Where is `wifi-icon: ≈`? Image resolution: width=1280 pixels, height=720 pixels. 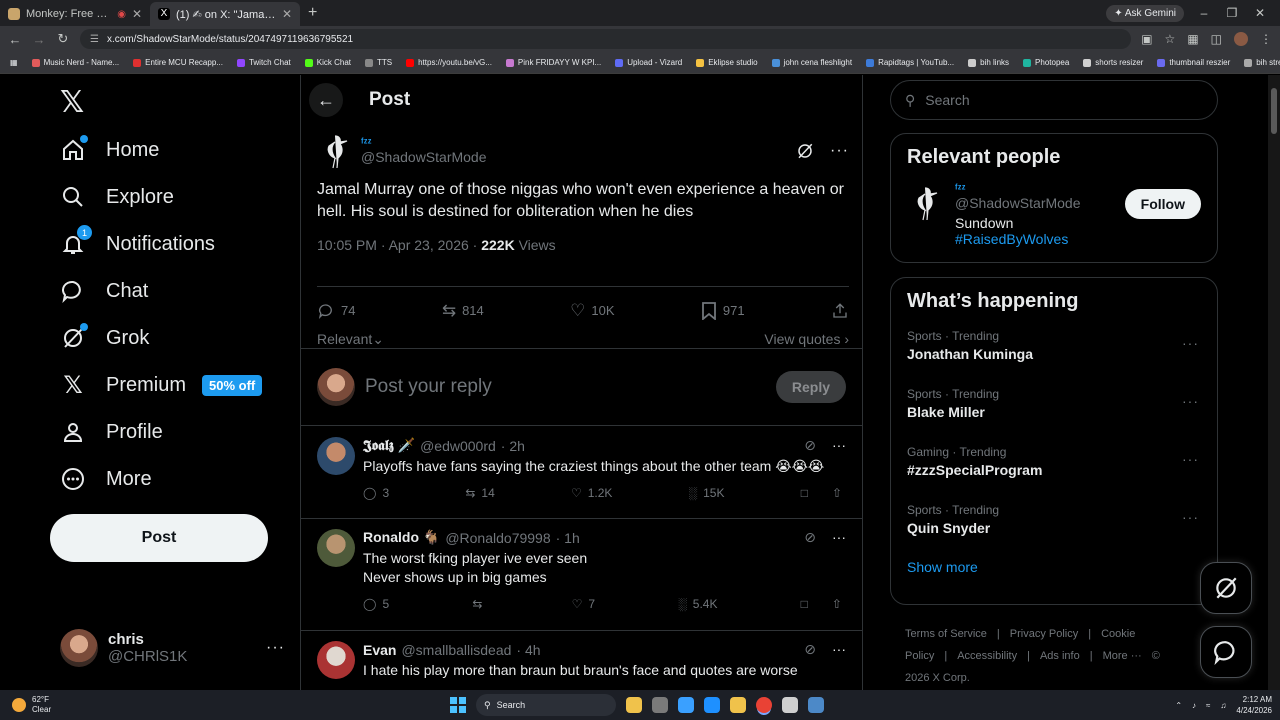
wifi-icon: ≈ is located at coordinates (1208, 705).